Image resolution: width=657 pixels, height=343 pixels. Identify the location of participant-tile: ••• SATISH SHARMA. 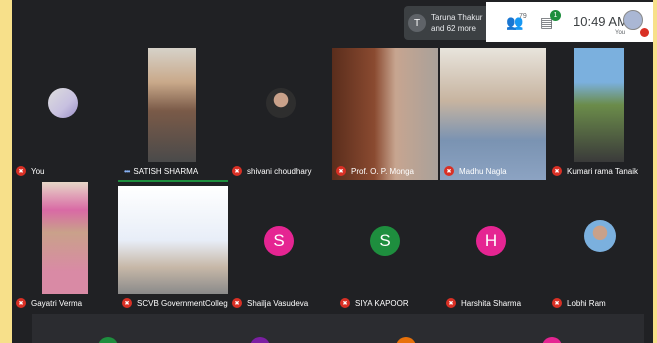
(173, 114).